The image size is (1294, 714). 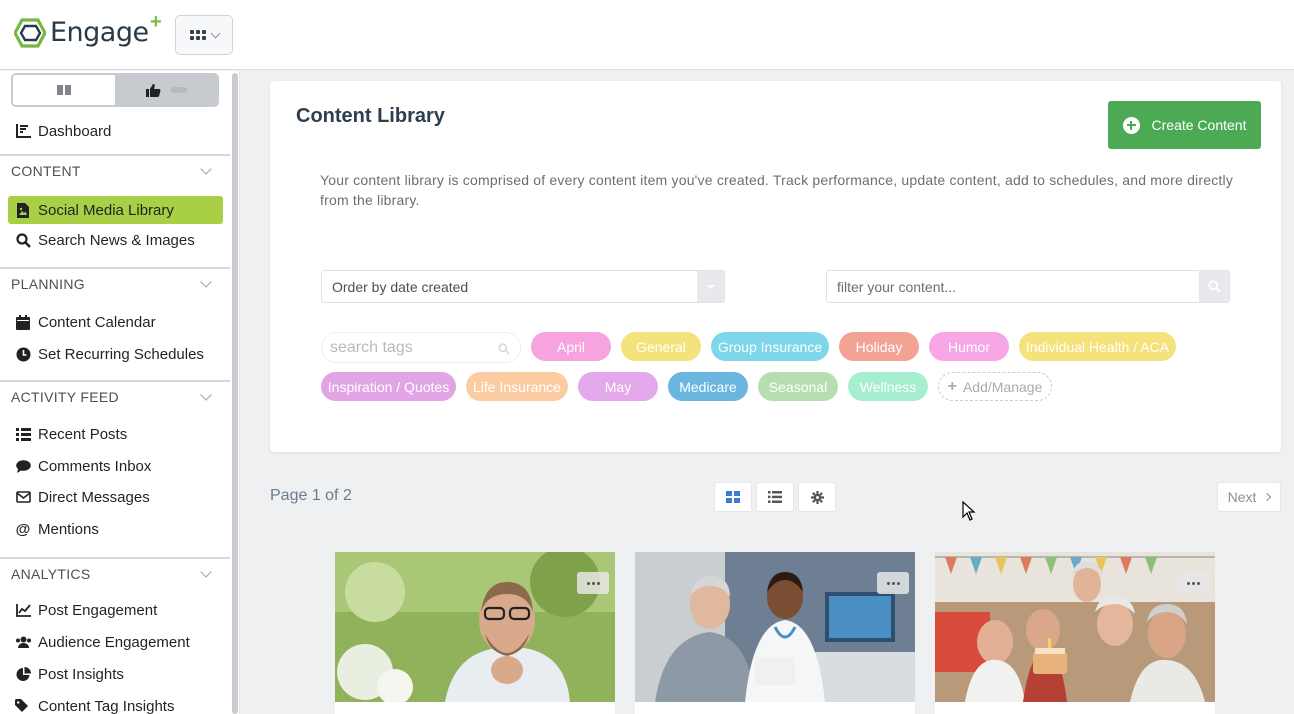 I want to click on logo: Engage +, so click(x=88, y=29).